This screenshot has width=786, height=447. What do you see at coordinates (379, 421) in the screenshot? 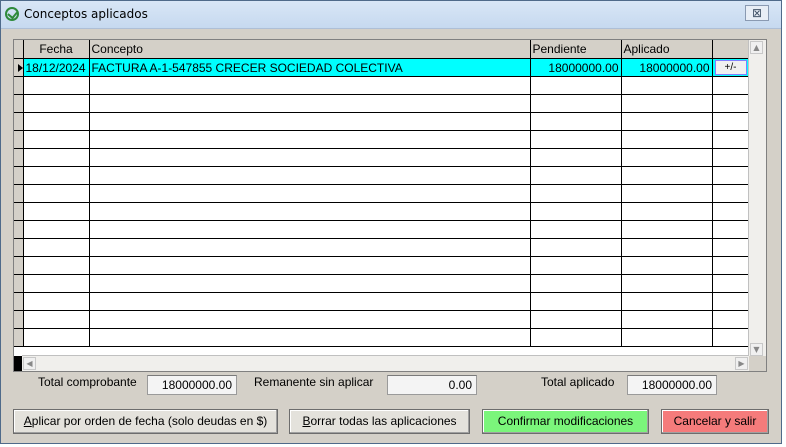
I see `borrar-aplicaciones-button: Borrar todas las aplicaciones` at bounding box center [379, 421].